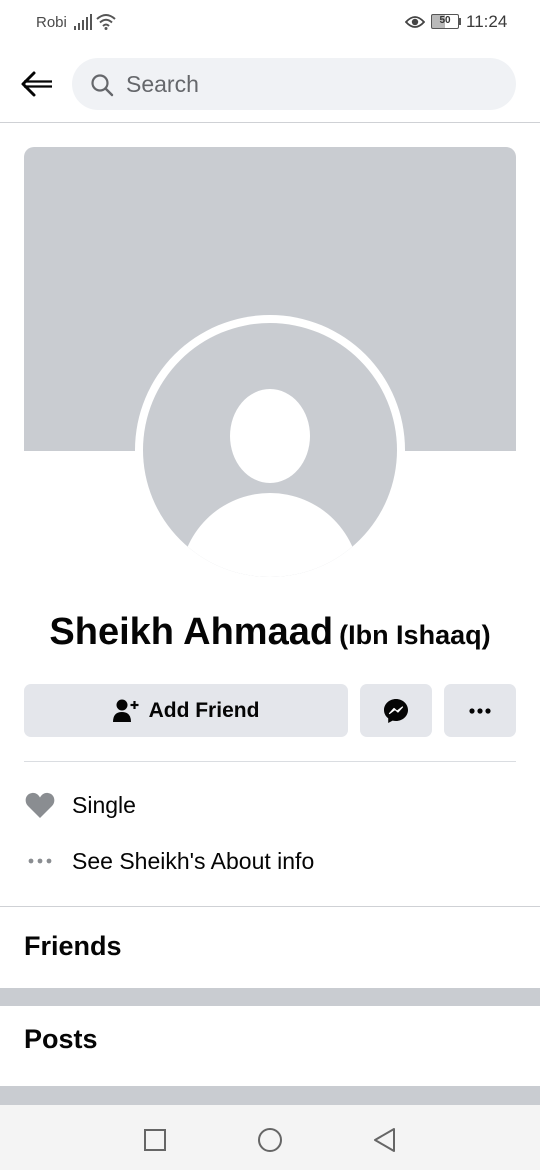 Image resolution: width=540 pixels, height=1170 pixels. I want to click on more-options-button, so click(480, 710).